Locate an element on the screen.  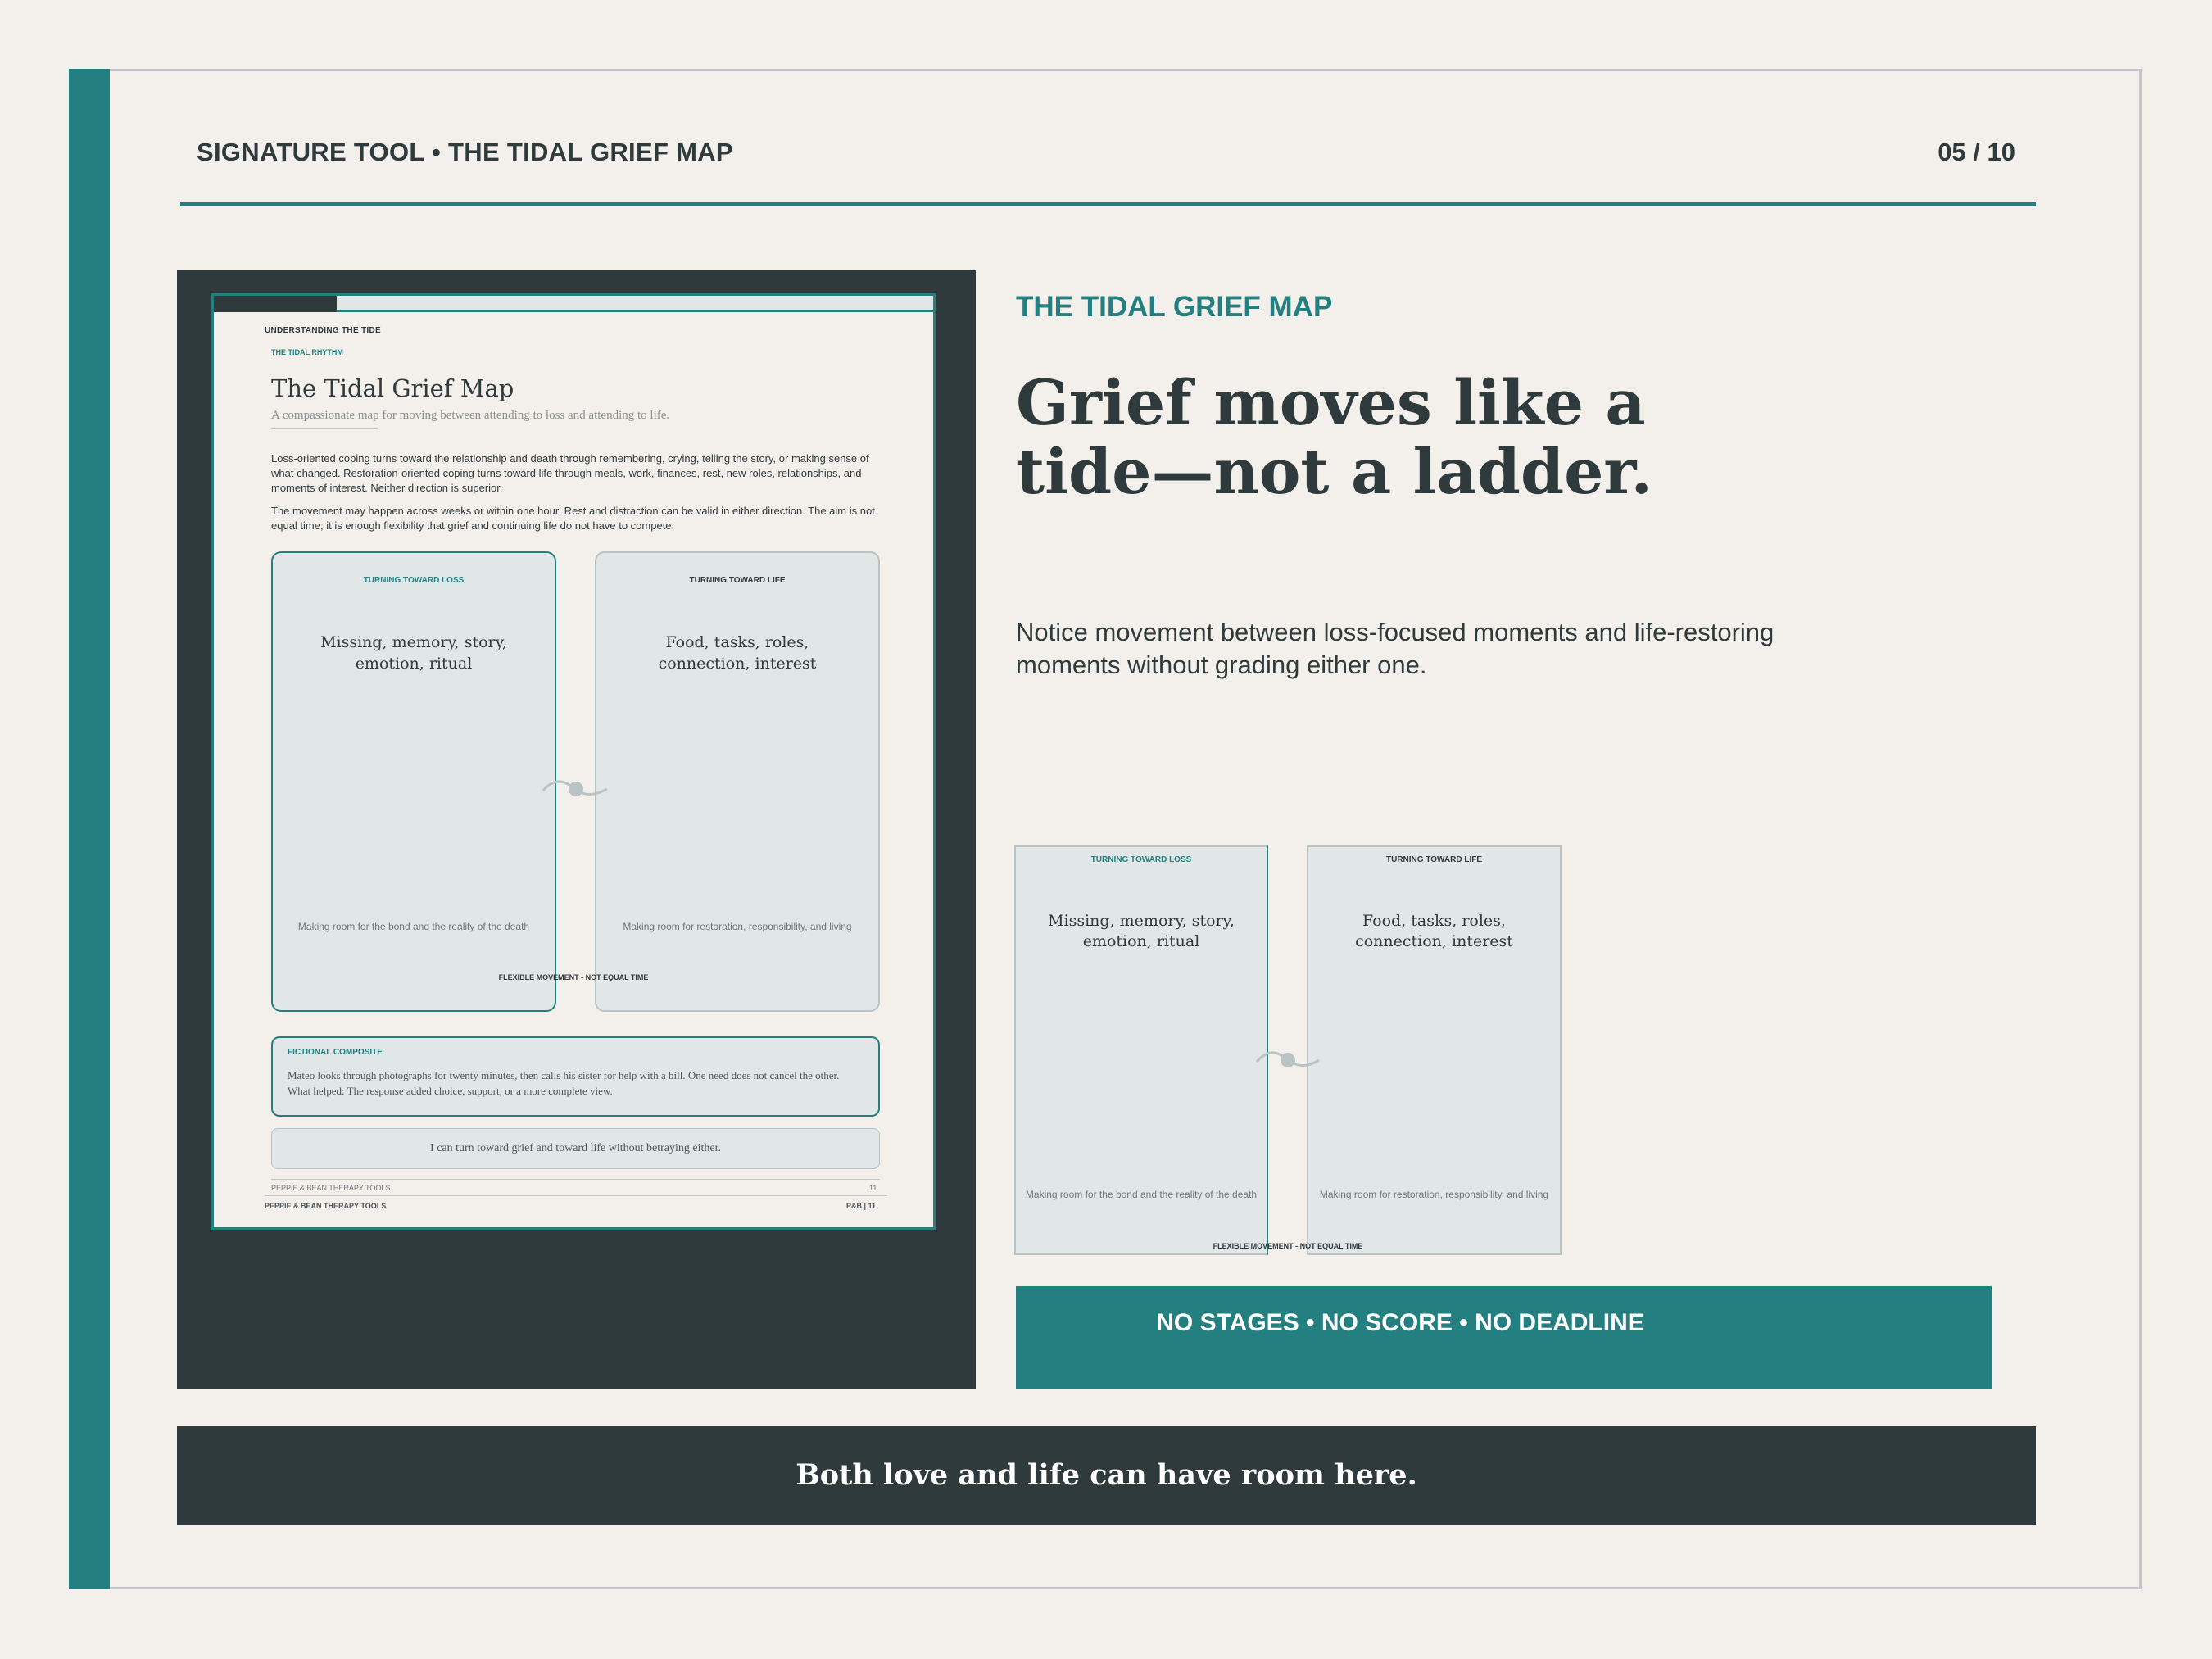
preview-brand-rule is located at coordinates (576, 1195).